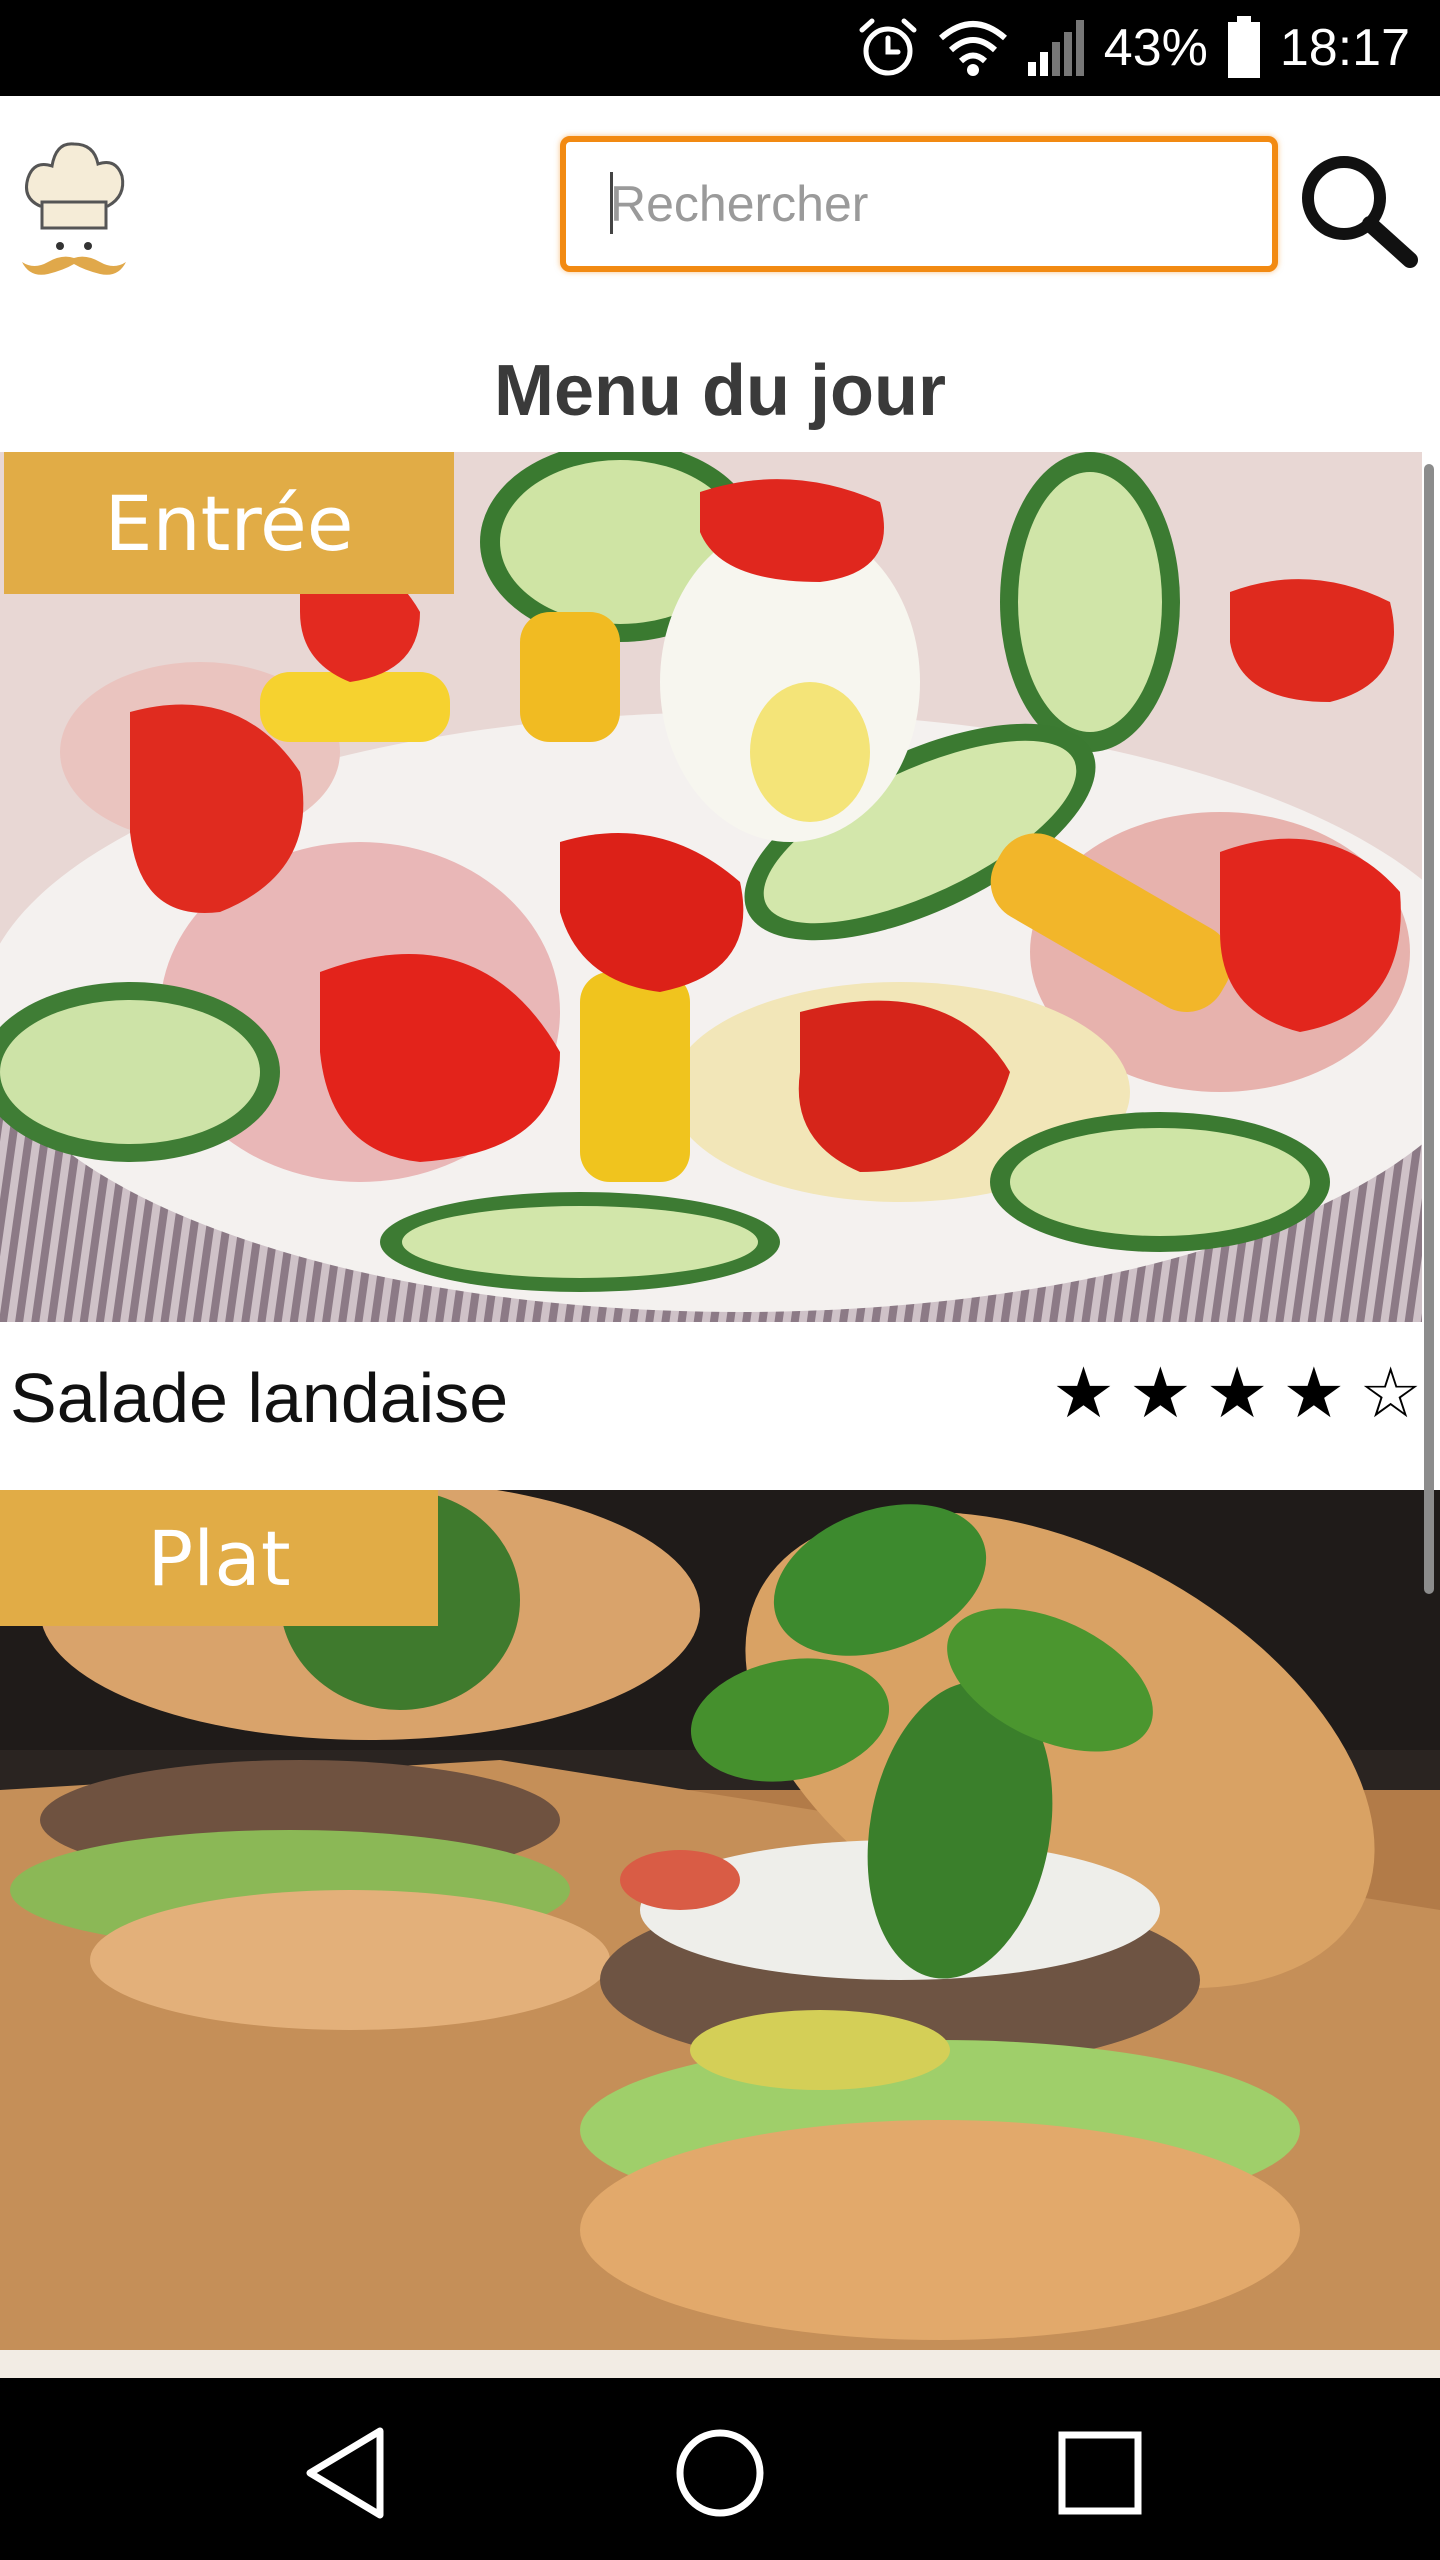 This screenshot has width=1440, height=2560. Describe the element at coordinates (1155, 48) in the screenshot. I see `battery-percent: 43%` at that location.